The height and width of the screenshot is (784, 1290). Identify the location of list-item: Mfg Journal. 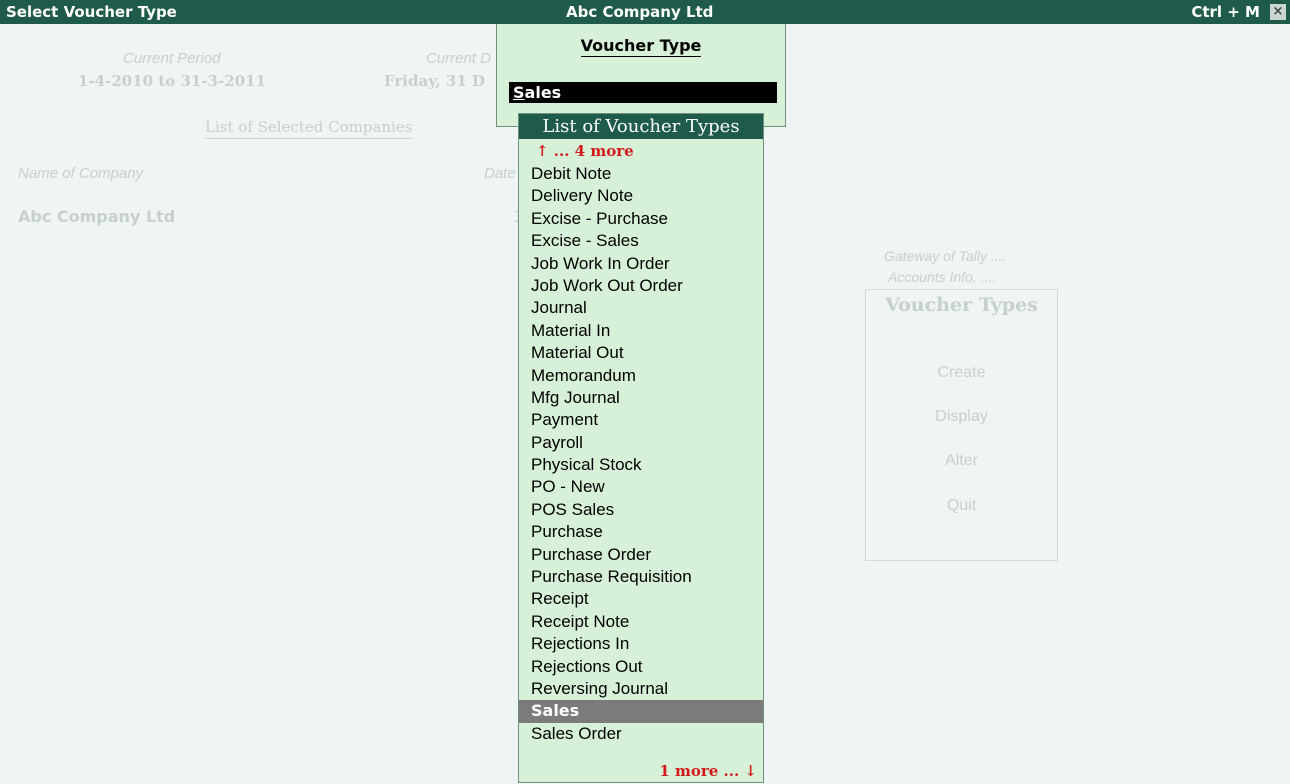
(641, 398).